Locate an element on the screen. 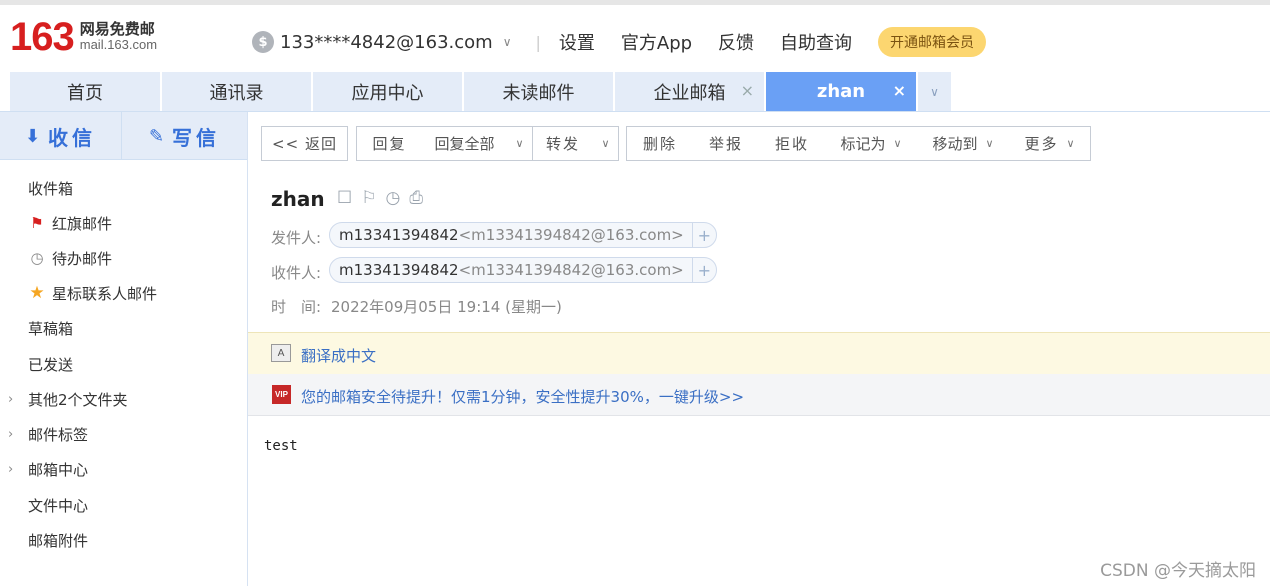 Image resolution: width=1270 pixels, height=586 pixels. sidebar-item-file-center: 文件中心 is located at coordinates (123, 505).